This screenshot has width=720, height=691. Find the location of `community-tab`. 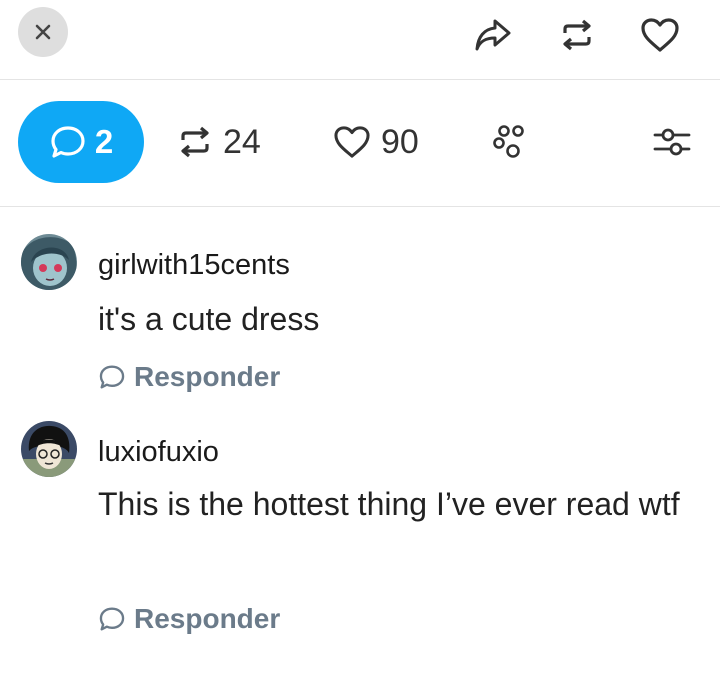

community-tab is located at coordinates (511, 142).